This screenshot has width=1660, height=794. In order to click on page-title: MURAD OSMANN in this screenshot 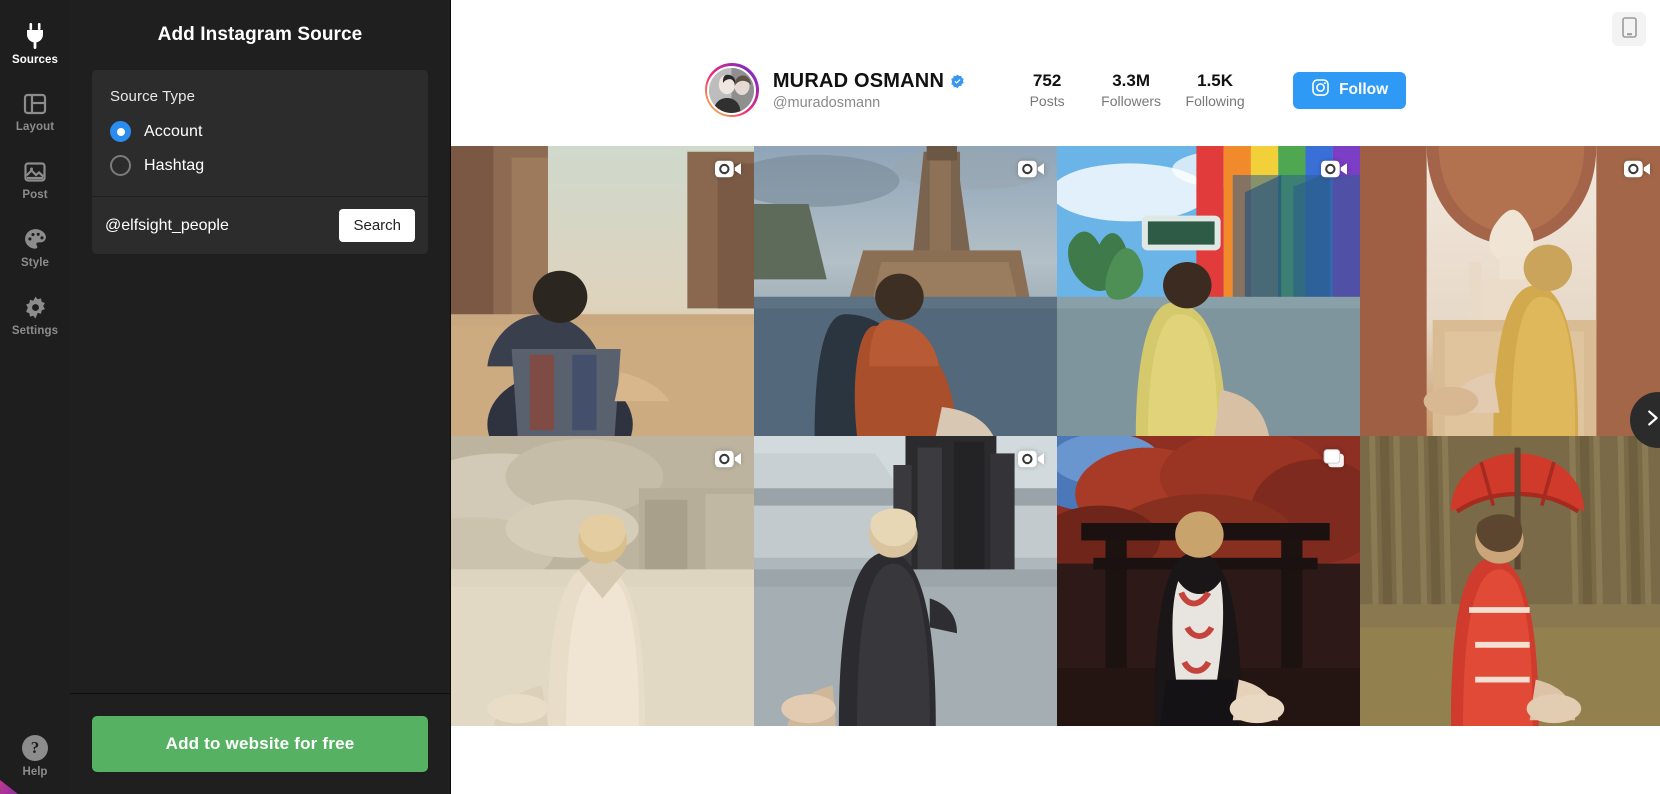, I will do `click(858, 80)`.